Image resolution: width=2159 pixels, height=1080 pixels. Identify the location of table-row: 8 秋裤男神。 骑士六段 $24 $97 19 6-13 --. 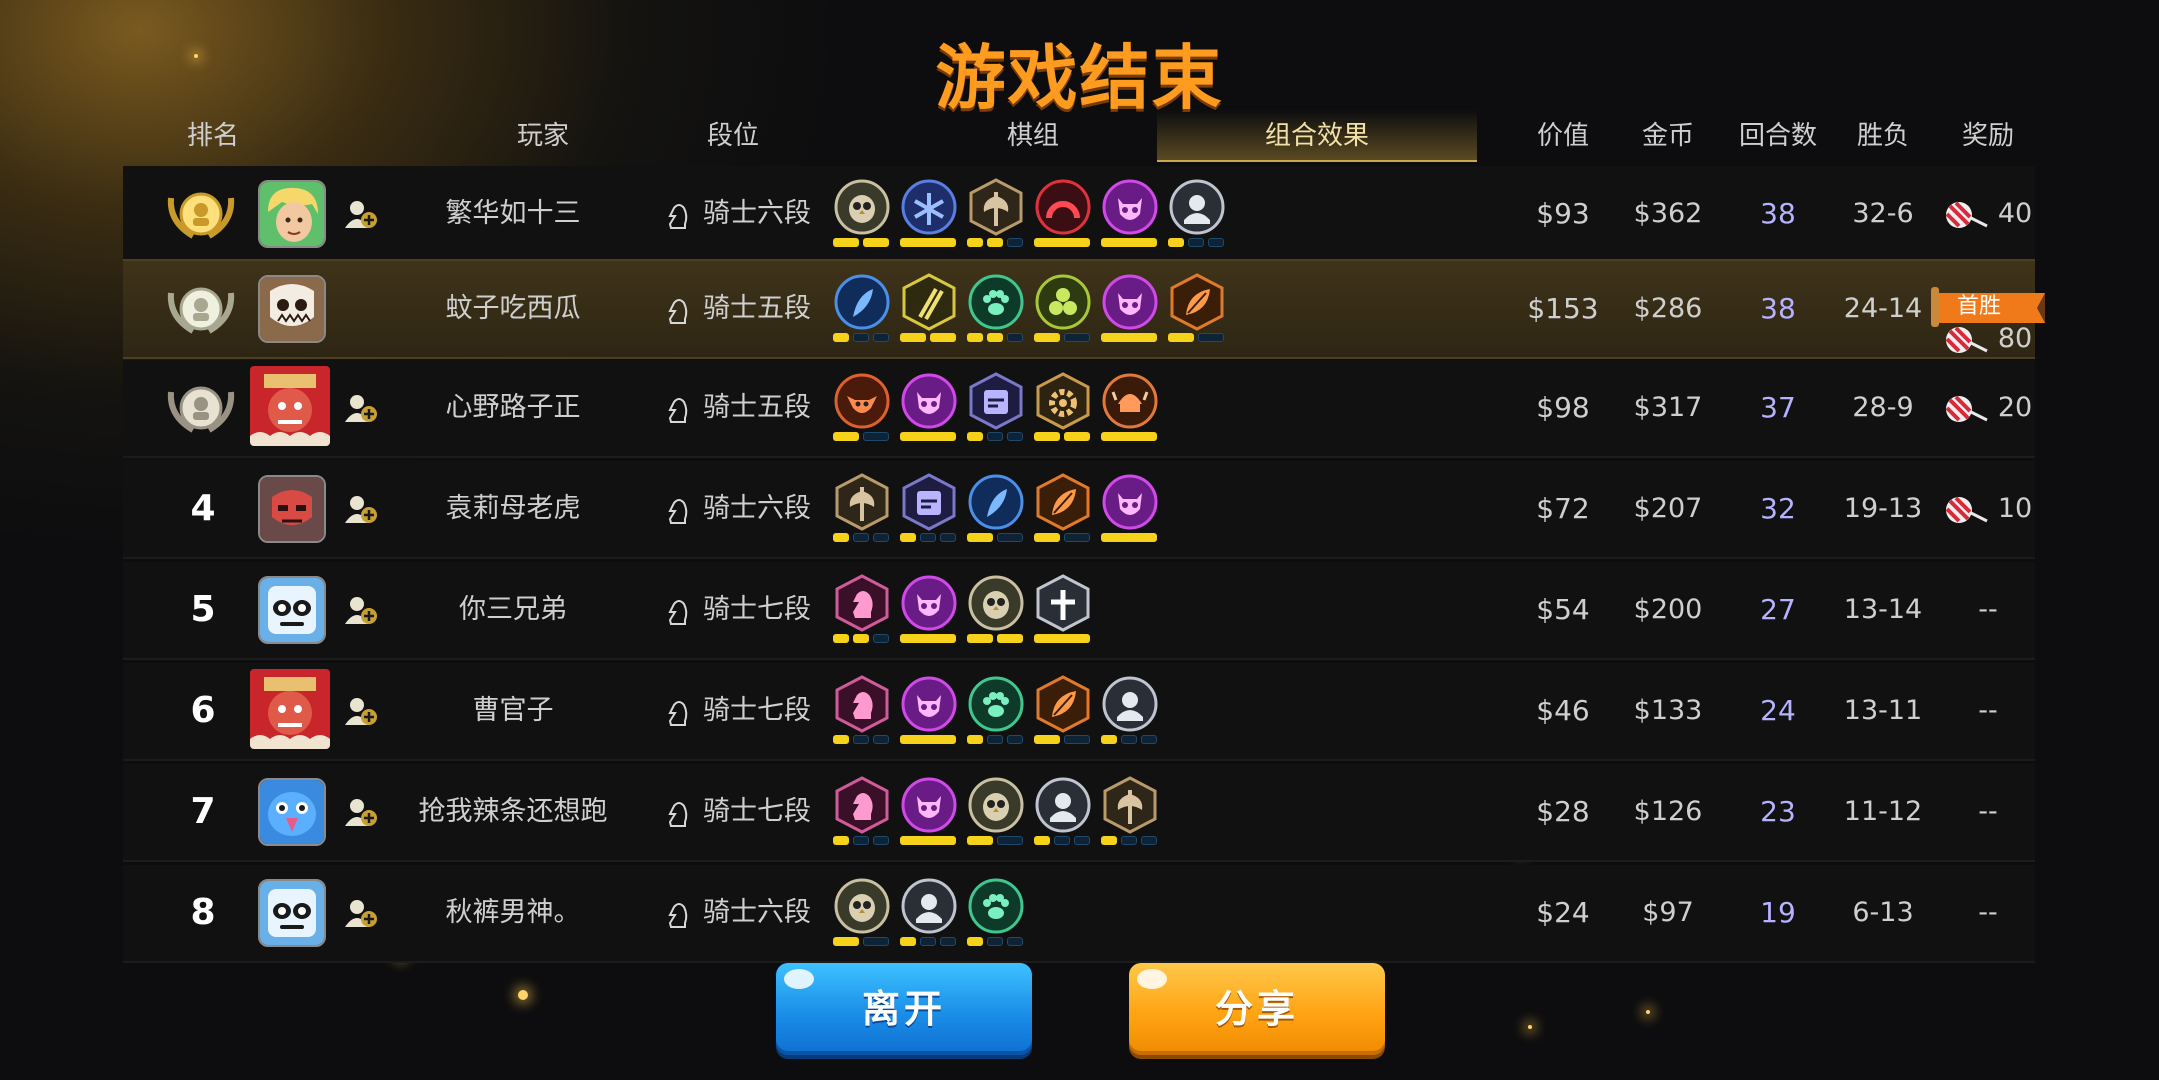
(1079, 914).